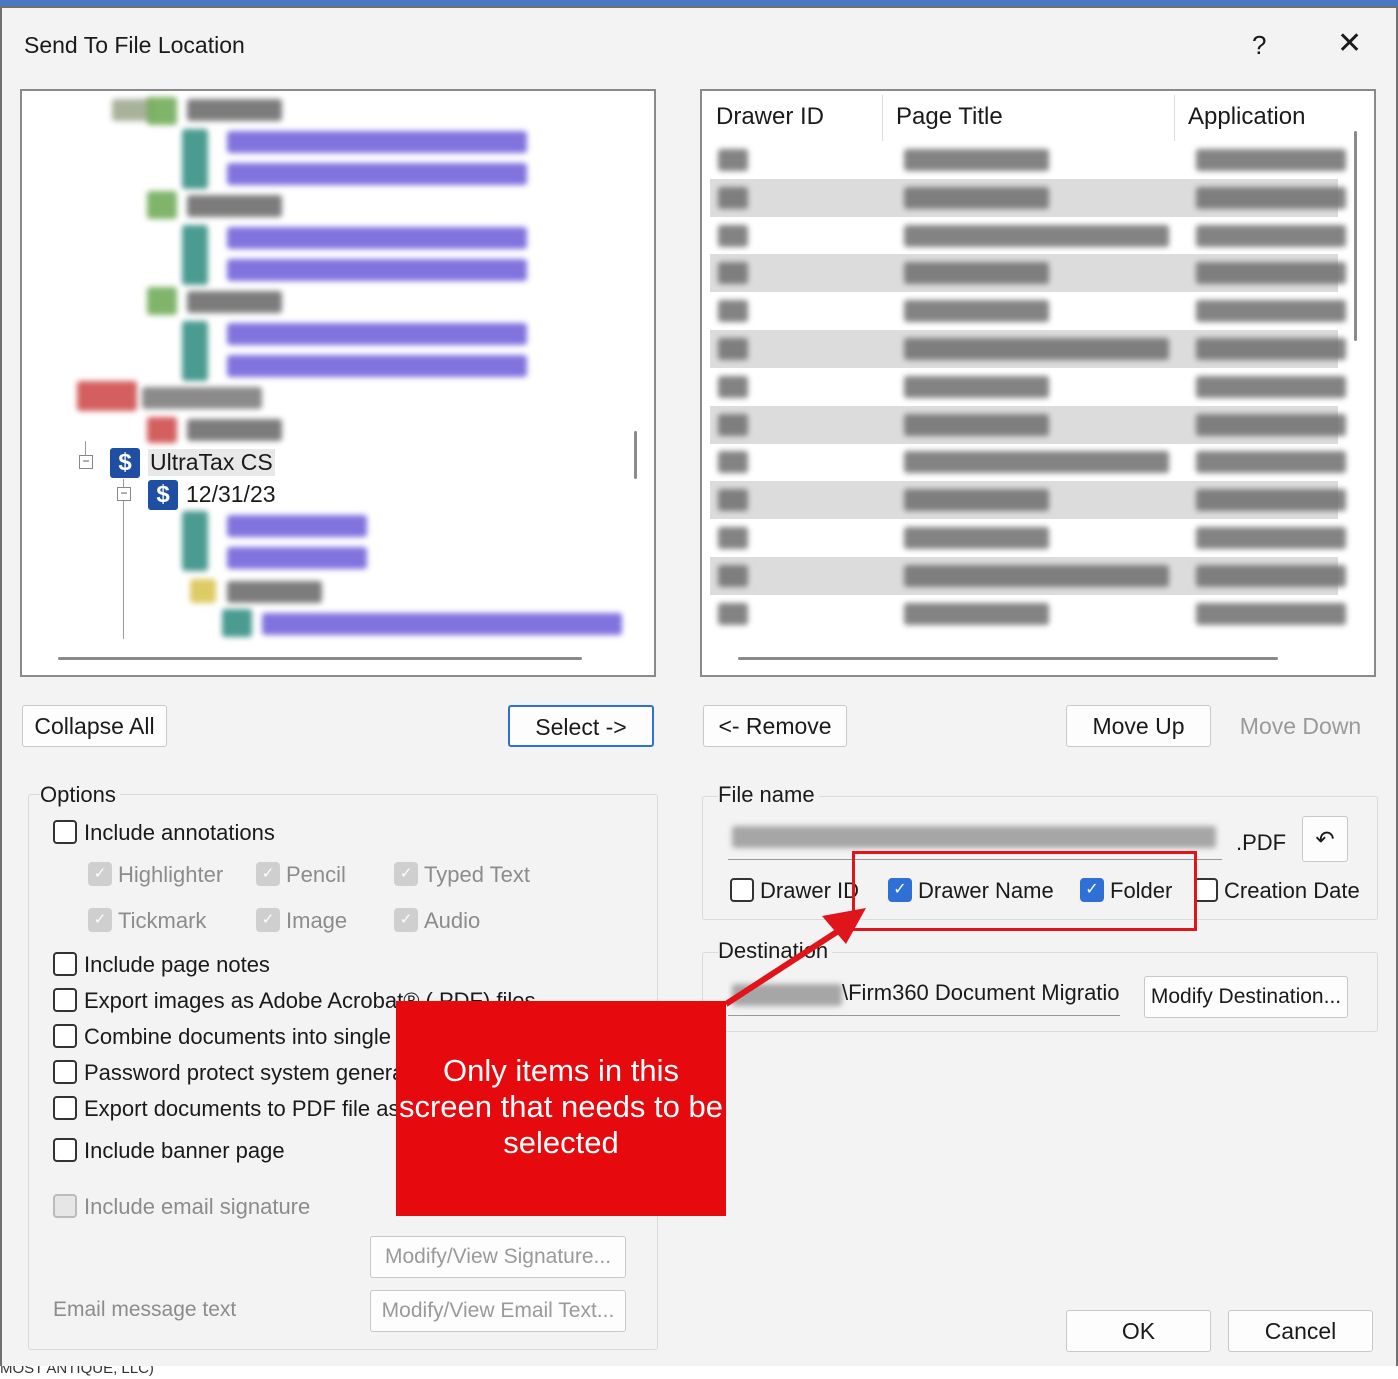 This screenshot has width=1398, height=1379. Describe the element at coordinates (635, 455) in the screenshot. I see `tree-vertical-scrollbar` at that location.